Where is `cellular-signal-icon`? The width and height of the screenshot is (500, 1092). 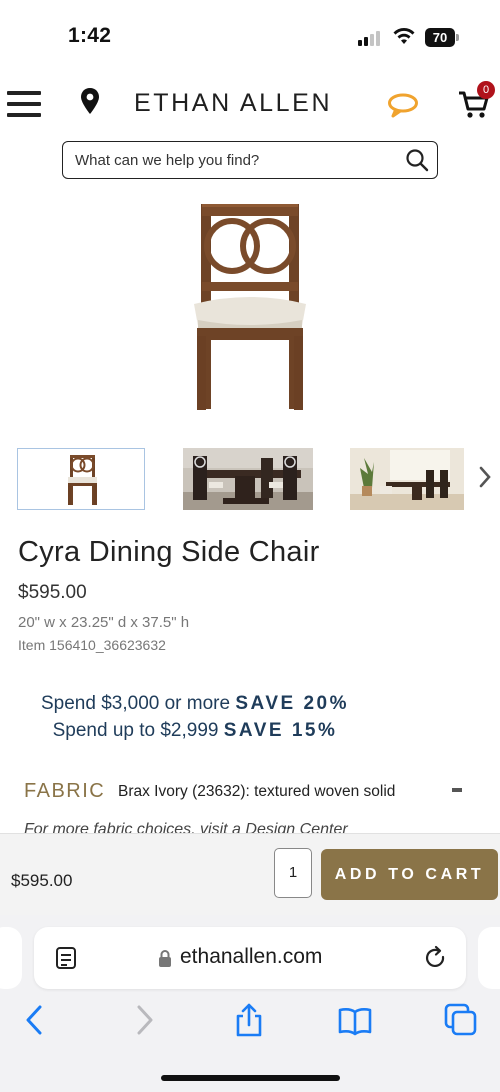 cellular-signal-icon is located at coordinates (371, 38).